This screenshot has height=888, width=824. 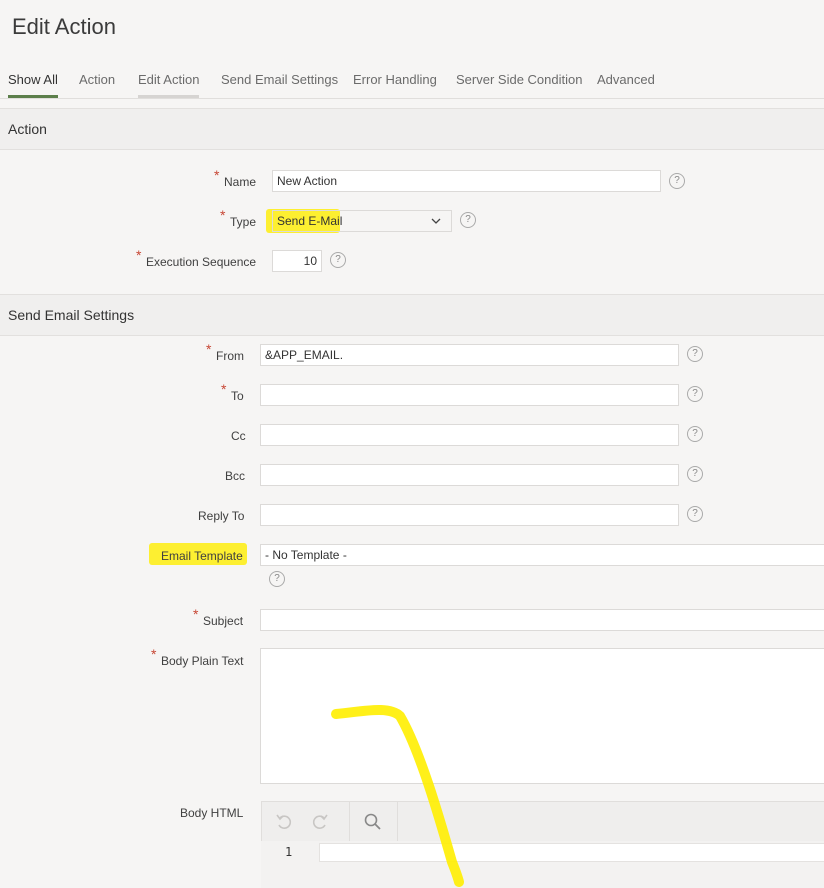 What do you see at coordinates (412, 315) in the screenshot?
I see `section-header-send-email-settings: Send Email Settings` at bounding box center [412, 315].